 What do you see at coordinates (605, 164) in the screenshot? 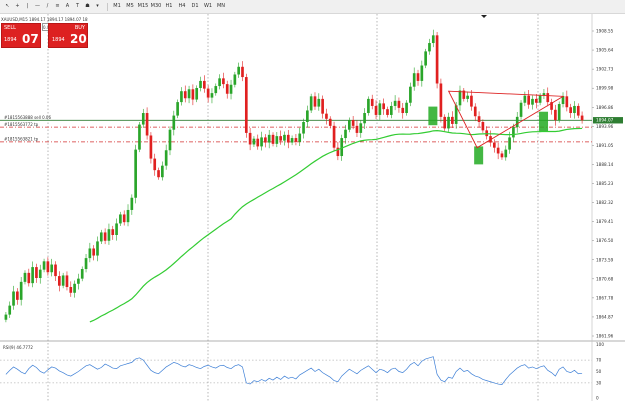
I see `price-tick-label: 1888.14` at bounding box center [605, 164].